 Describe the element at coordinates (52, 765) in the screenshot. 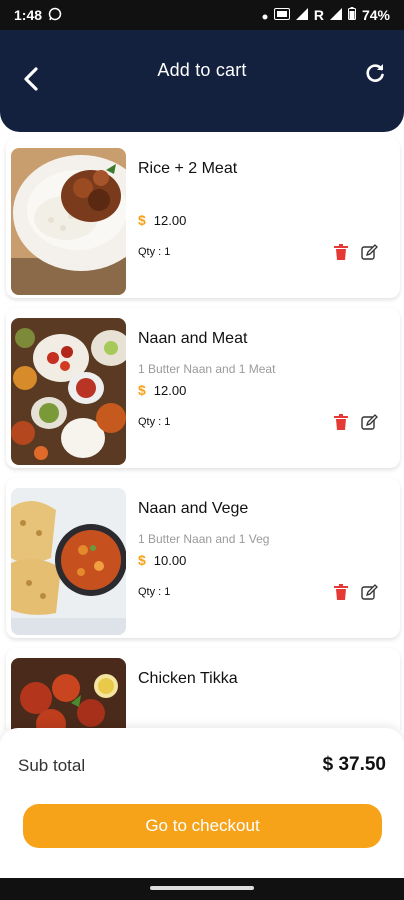

I see `subtotal-label: Sub total` at that location.